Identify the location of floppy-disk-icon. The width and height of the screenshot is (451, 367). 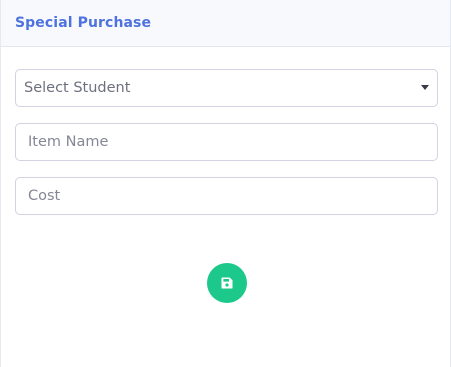
(227, 283).